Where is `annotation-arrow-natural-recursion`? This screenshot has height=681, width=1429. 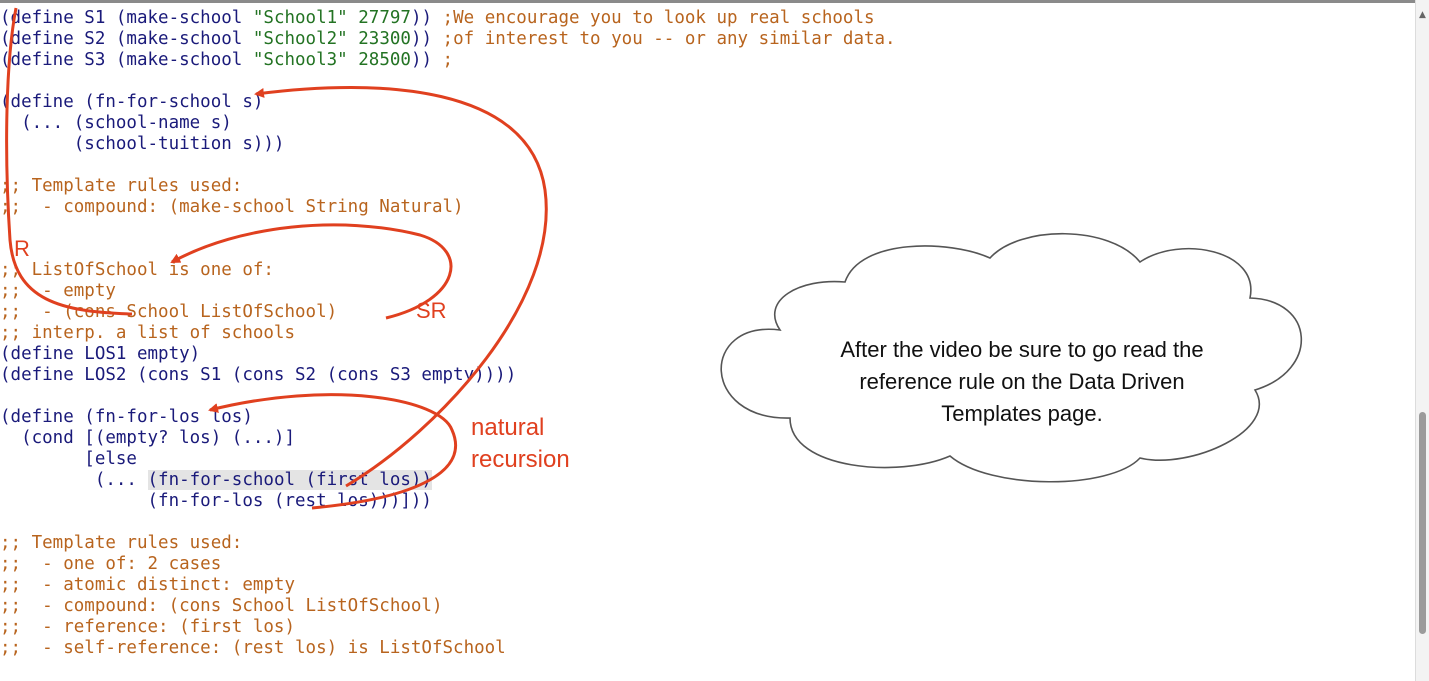 annotation-arrow-natural-recursion is located at coordinates (333, 451).